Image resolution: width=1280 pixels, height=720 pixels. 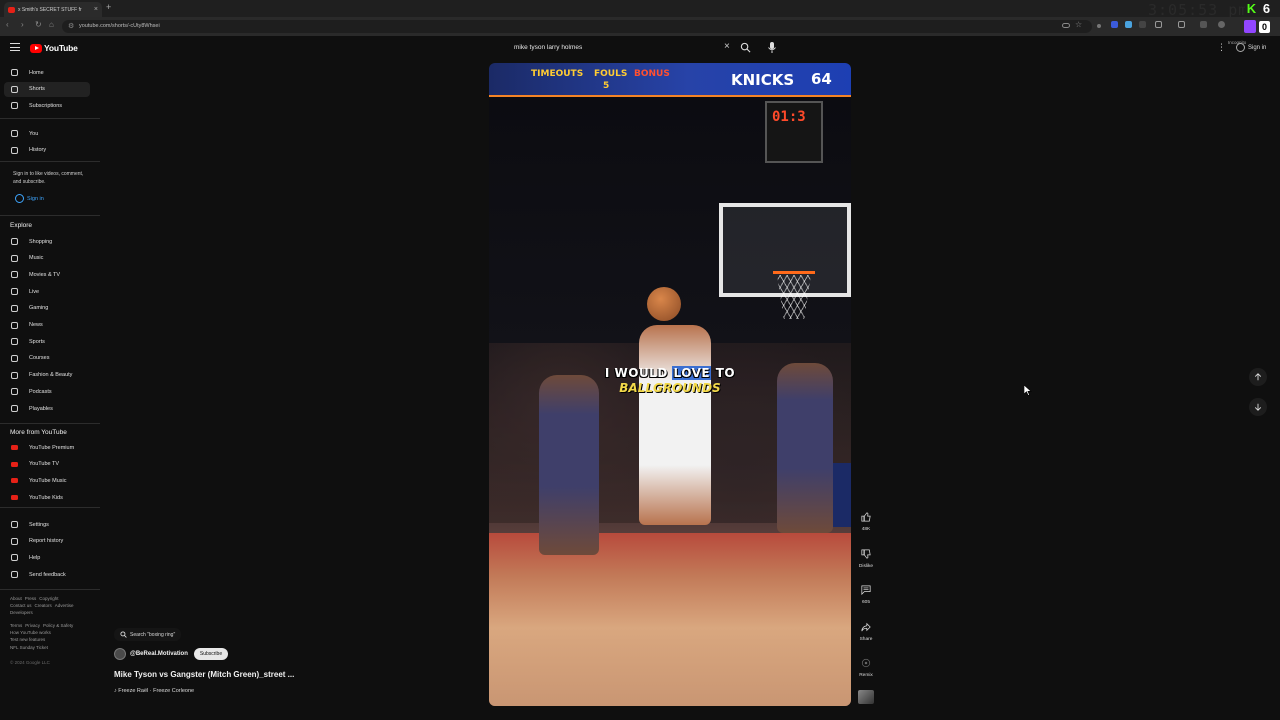 I want to click on scoreboard: TIMEOUTS FOULS 5 BONUS KNICKS 64, so click(x=670, y=80).